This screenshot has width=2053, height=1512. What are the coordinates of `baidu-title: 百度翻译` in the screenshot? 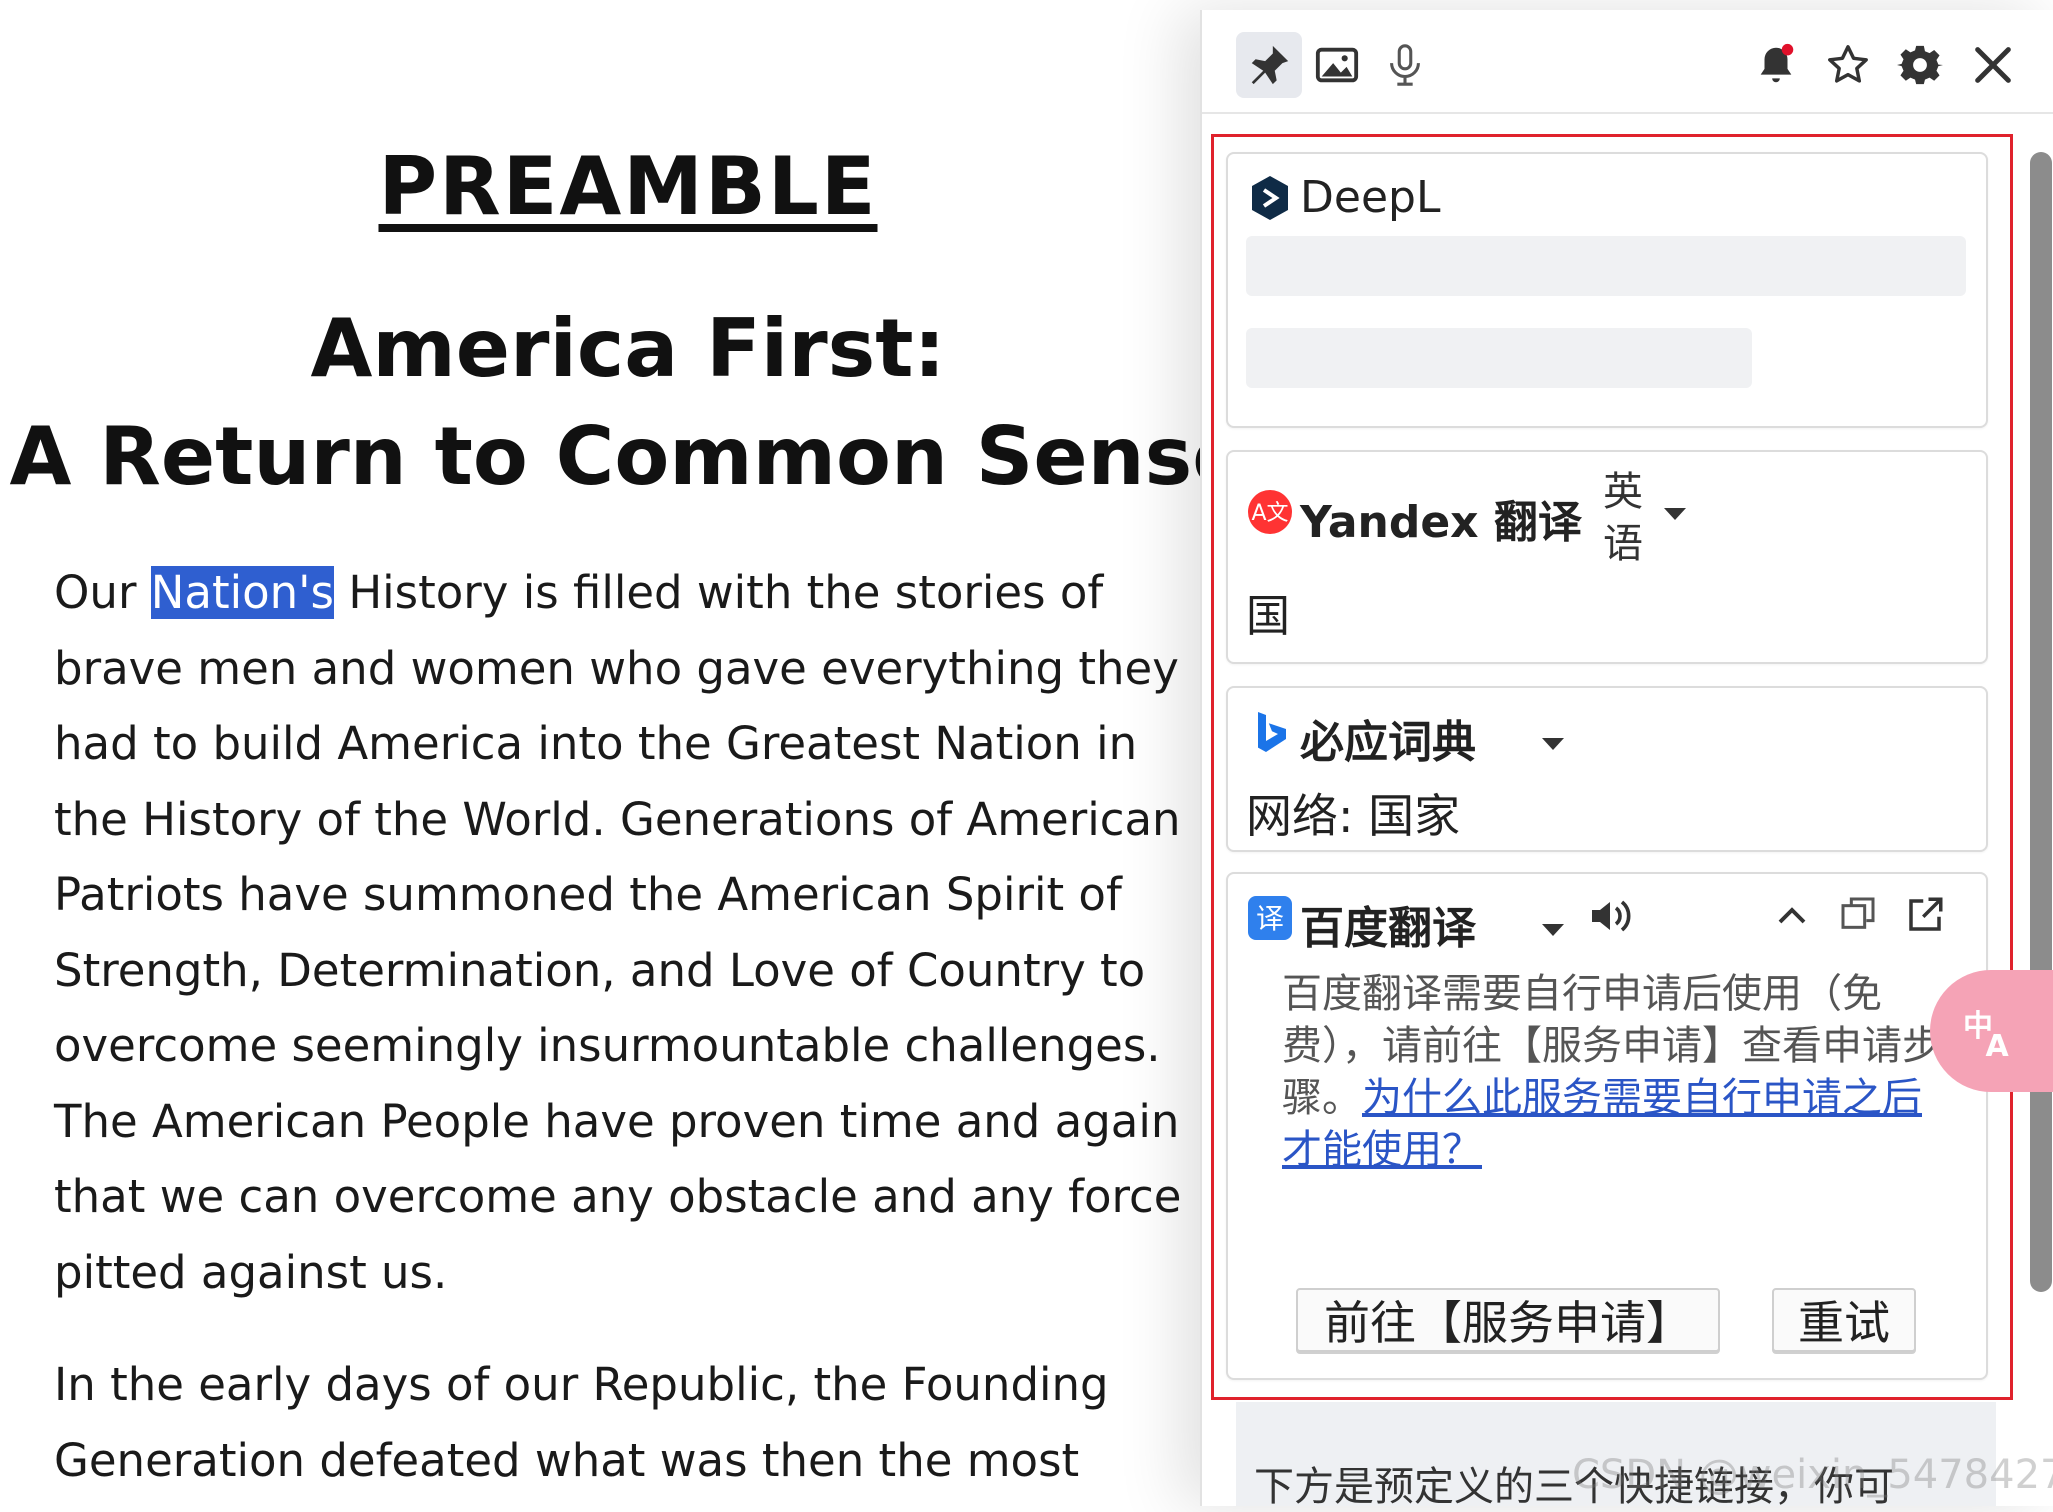 It's located at (1388, 928).